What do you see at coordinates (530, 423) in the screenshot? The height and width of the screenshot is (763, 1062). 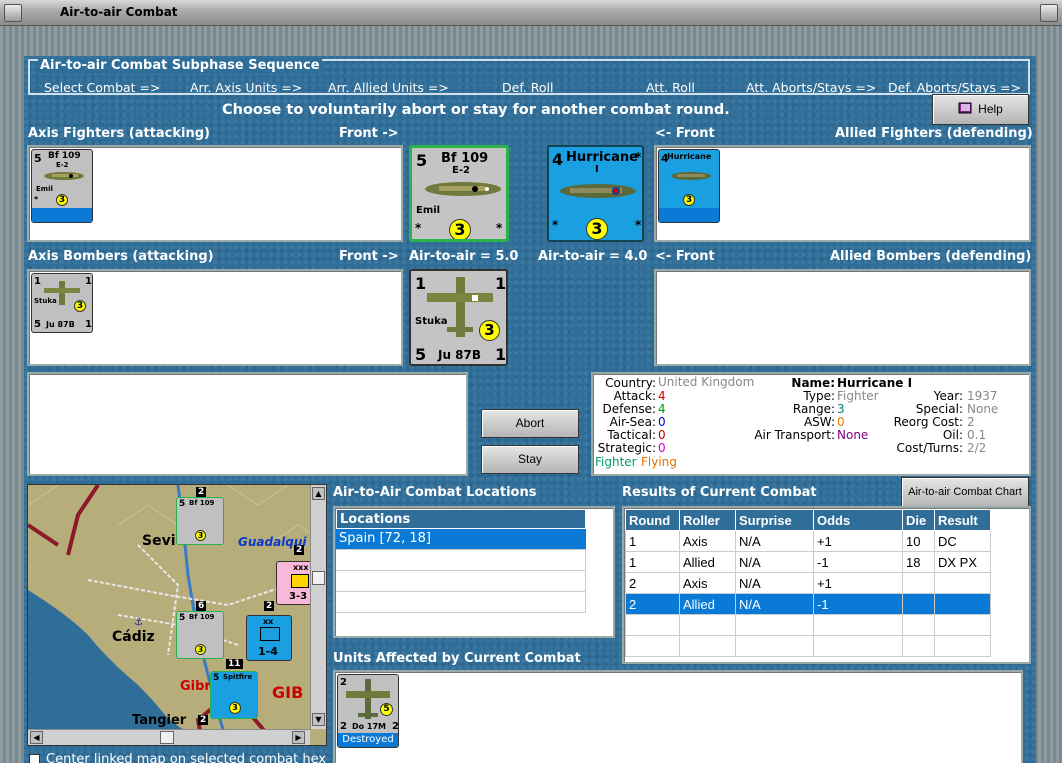 I see `abort-button: Abort` at bounding box center [530, 423].